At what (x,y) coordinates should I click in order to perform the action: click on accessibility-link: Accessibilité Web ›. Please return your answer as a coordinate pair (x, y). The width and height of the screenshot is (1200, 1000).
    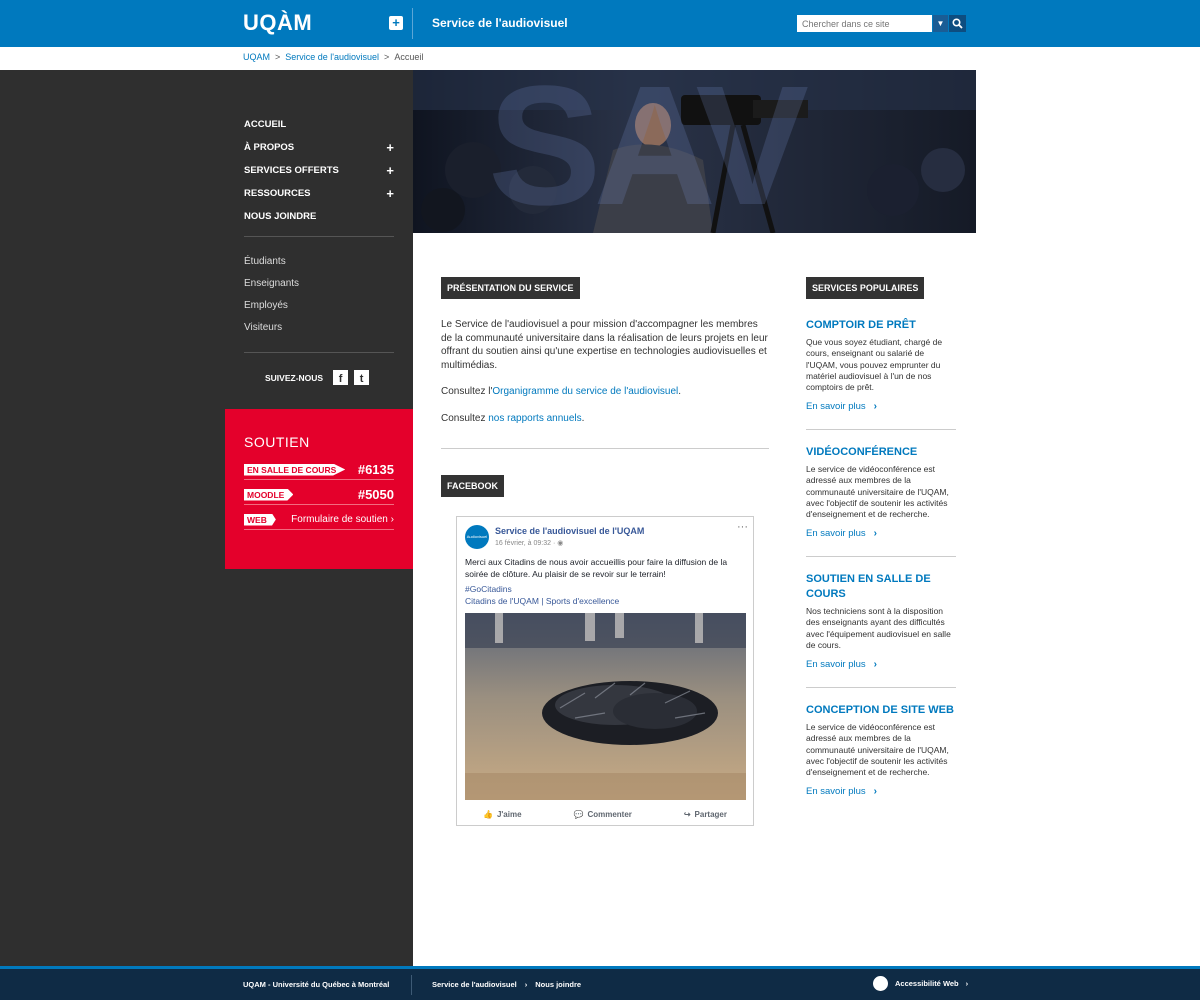
    Looking at the image, I should click on (920, 983).